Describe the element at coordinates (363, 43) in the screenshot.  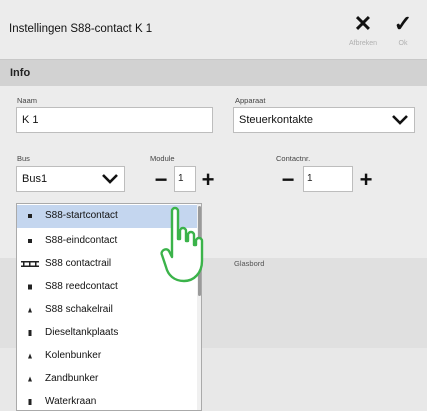
I see `cancel-label: Afbreken` at that location.